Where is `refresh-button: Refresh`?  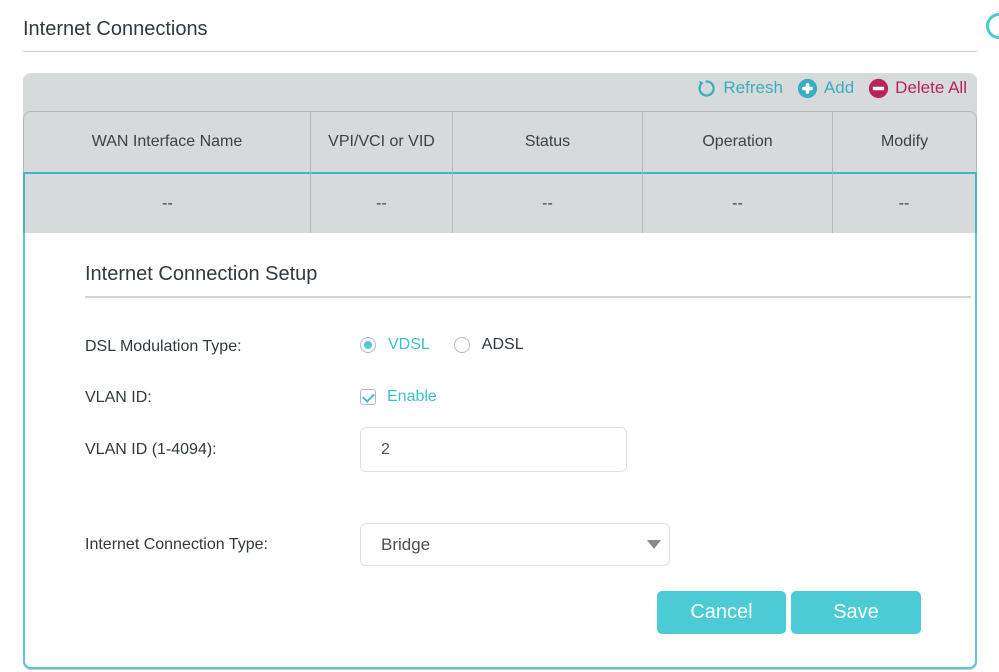
refresh-button: Refresh is located at coordinates (739, 88).